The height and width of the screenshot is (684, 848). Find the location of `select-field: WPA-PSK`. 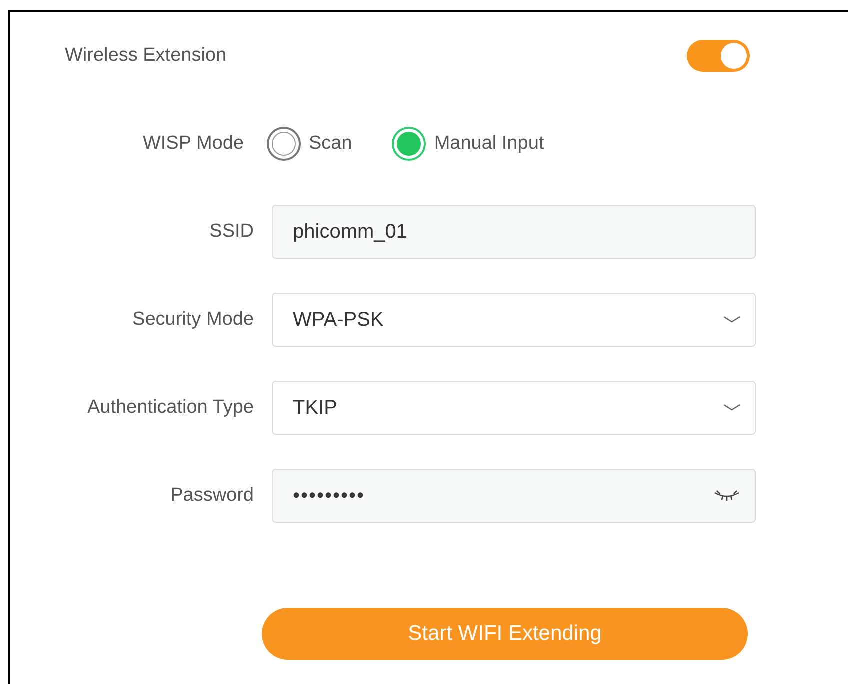

select-field: WPA-PSK is located at coordinates (514, 320).